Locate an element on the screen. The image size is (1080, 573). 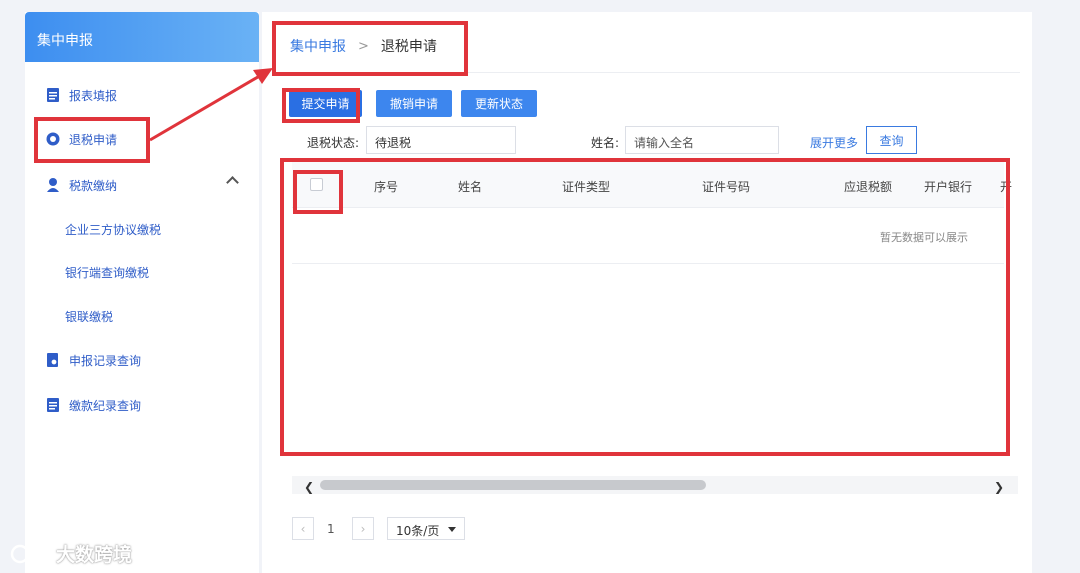
sidebar-item-tripartite-payment: 企业三方协议缴税 is located at coordinates (142, 229).